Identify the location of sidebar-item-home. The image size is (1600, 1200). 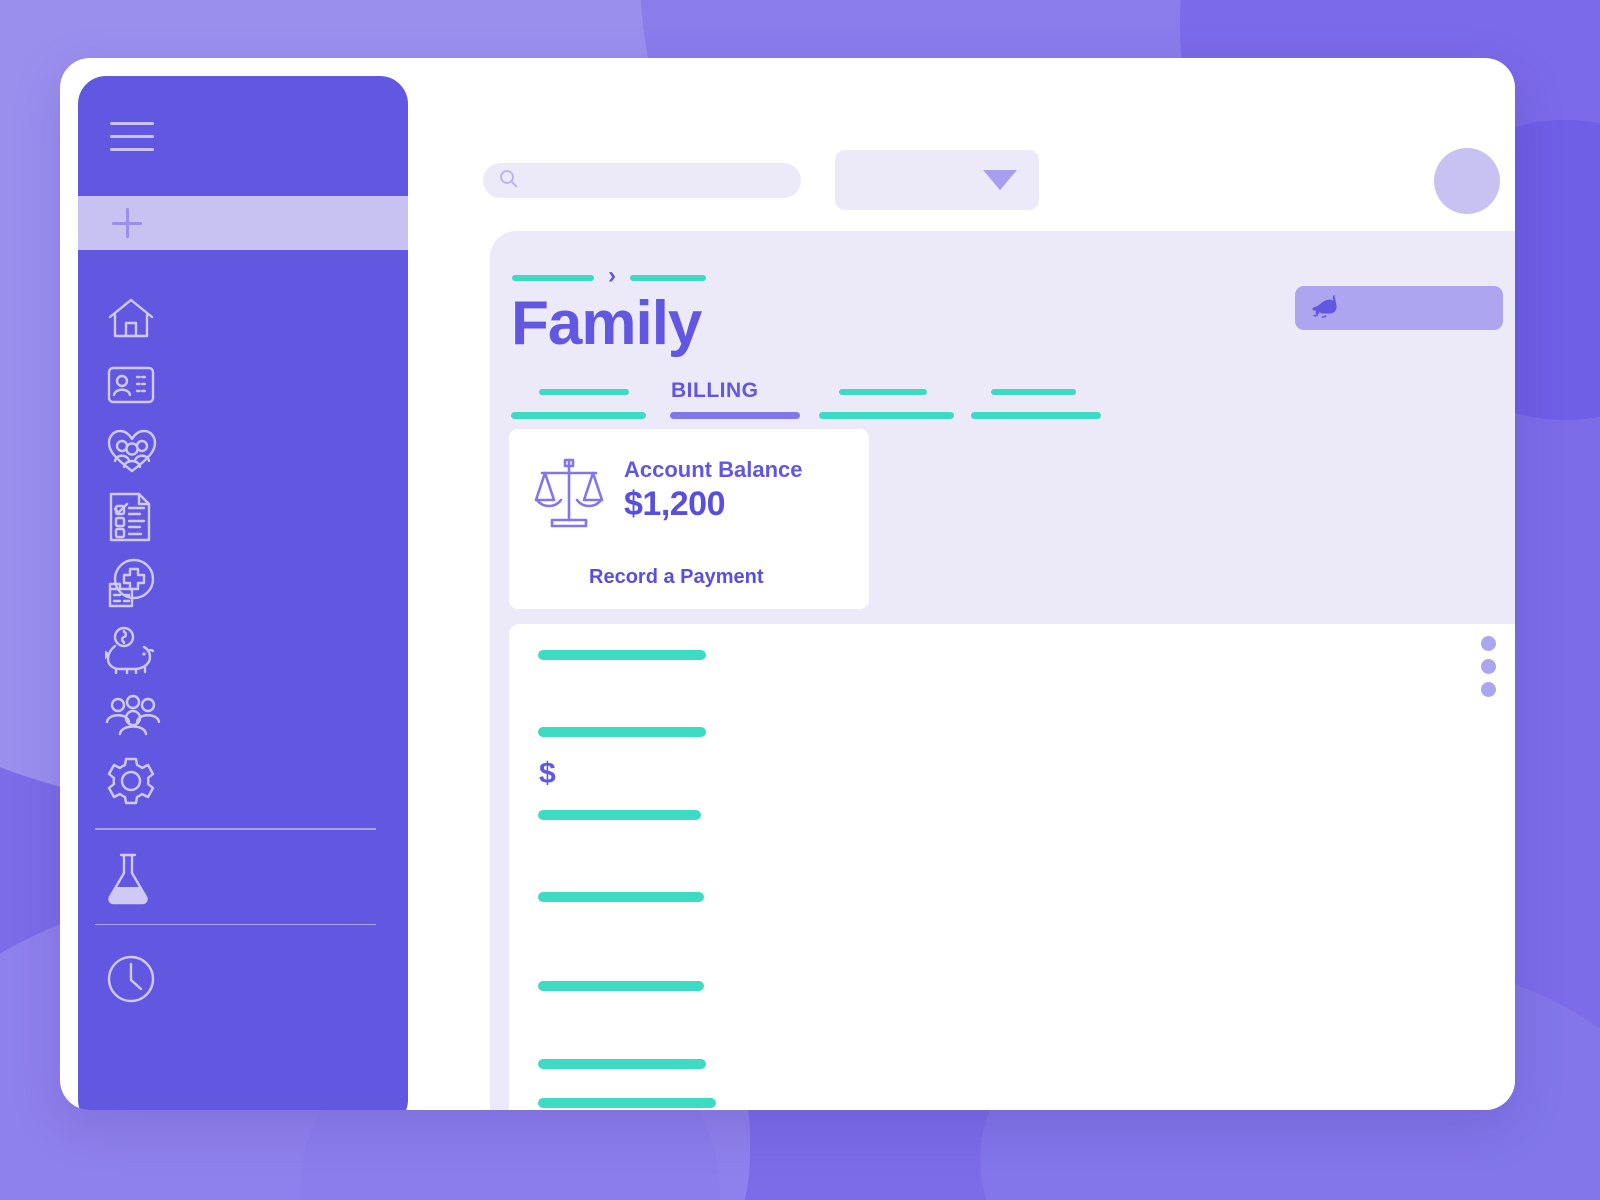
(243, 319).